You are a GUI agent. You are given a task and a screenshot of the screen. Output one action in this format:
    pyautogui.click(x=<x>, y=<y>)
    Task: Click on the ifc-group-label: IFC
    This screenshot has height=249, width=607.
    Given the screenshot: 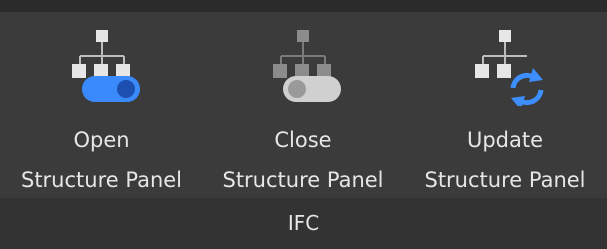 What is the action you would take?
    pyautogui.click(x=303, y=223)
    